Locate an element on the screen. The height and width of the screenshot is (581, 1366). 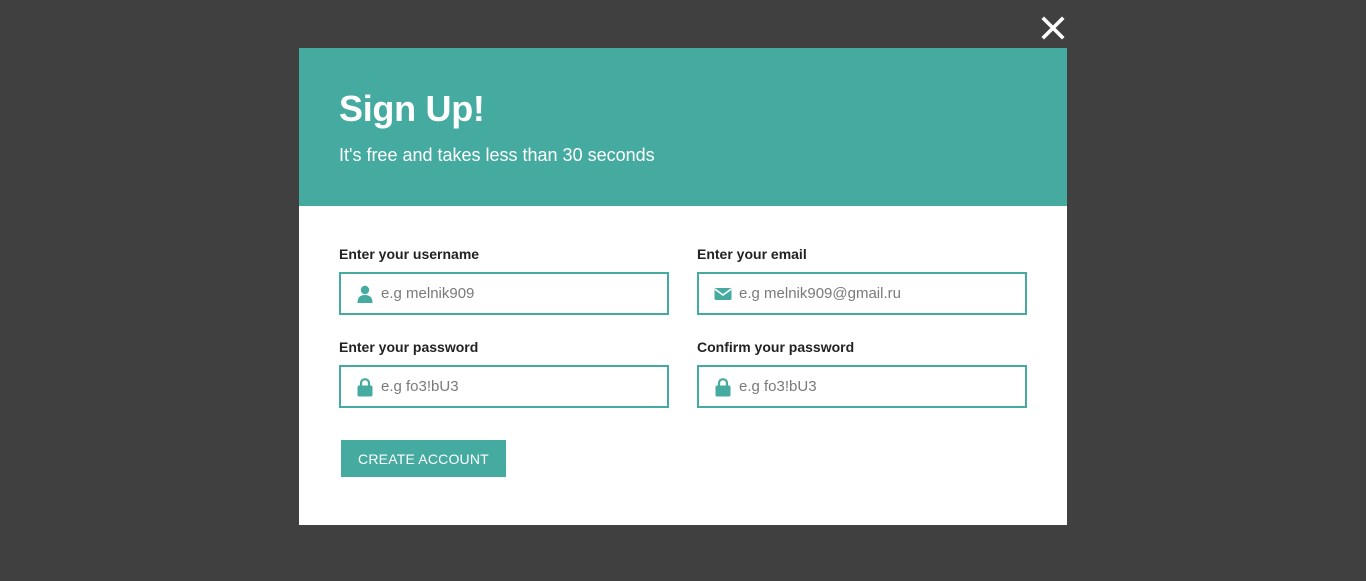
username-field-box is located at coordinates (504, 293).